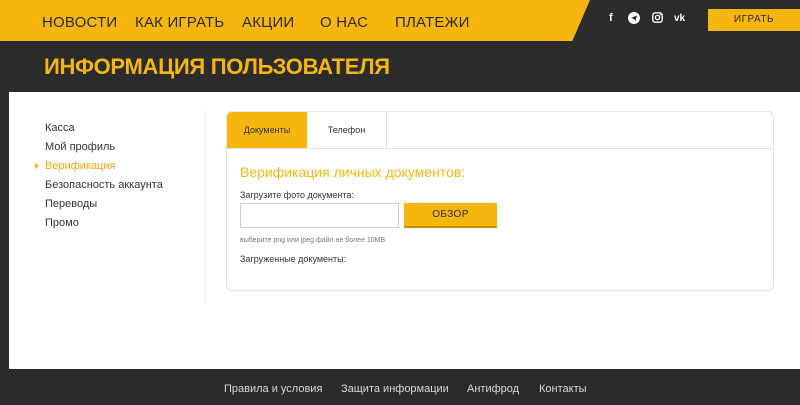  What do you see at coordinates (386, 130) in the screenshot?
I see `tab-separator` at bounding box center [386, 130].